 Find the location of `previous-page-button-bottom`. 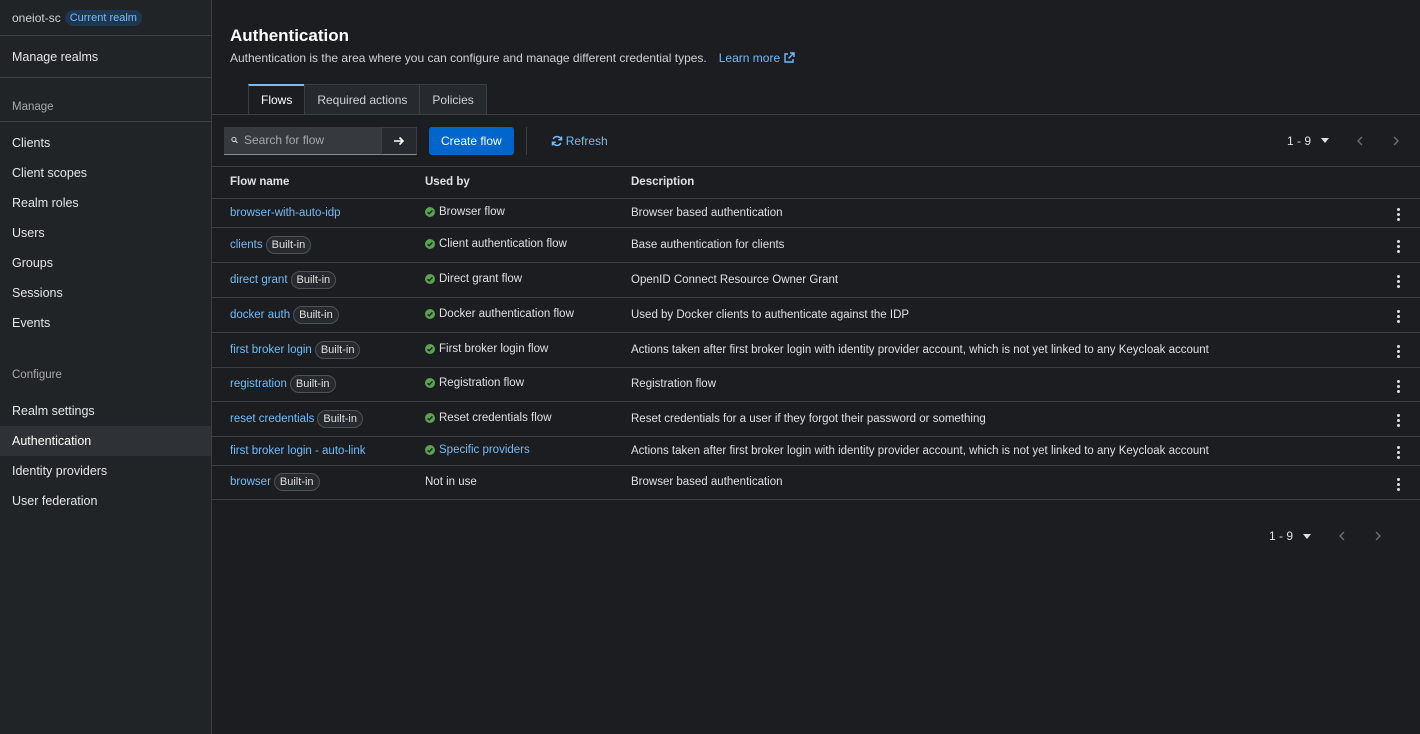

previous-page-button-bottom is located at coordinates (1342, 536).